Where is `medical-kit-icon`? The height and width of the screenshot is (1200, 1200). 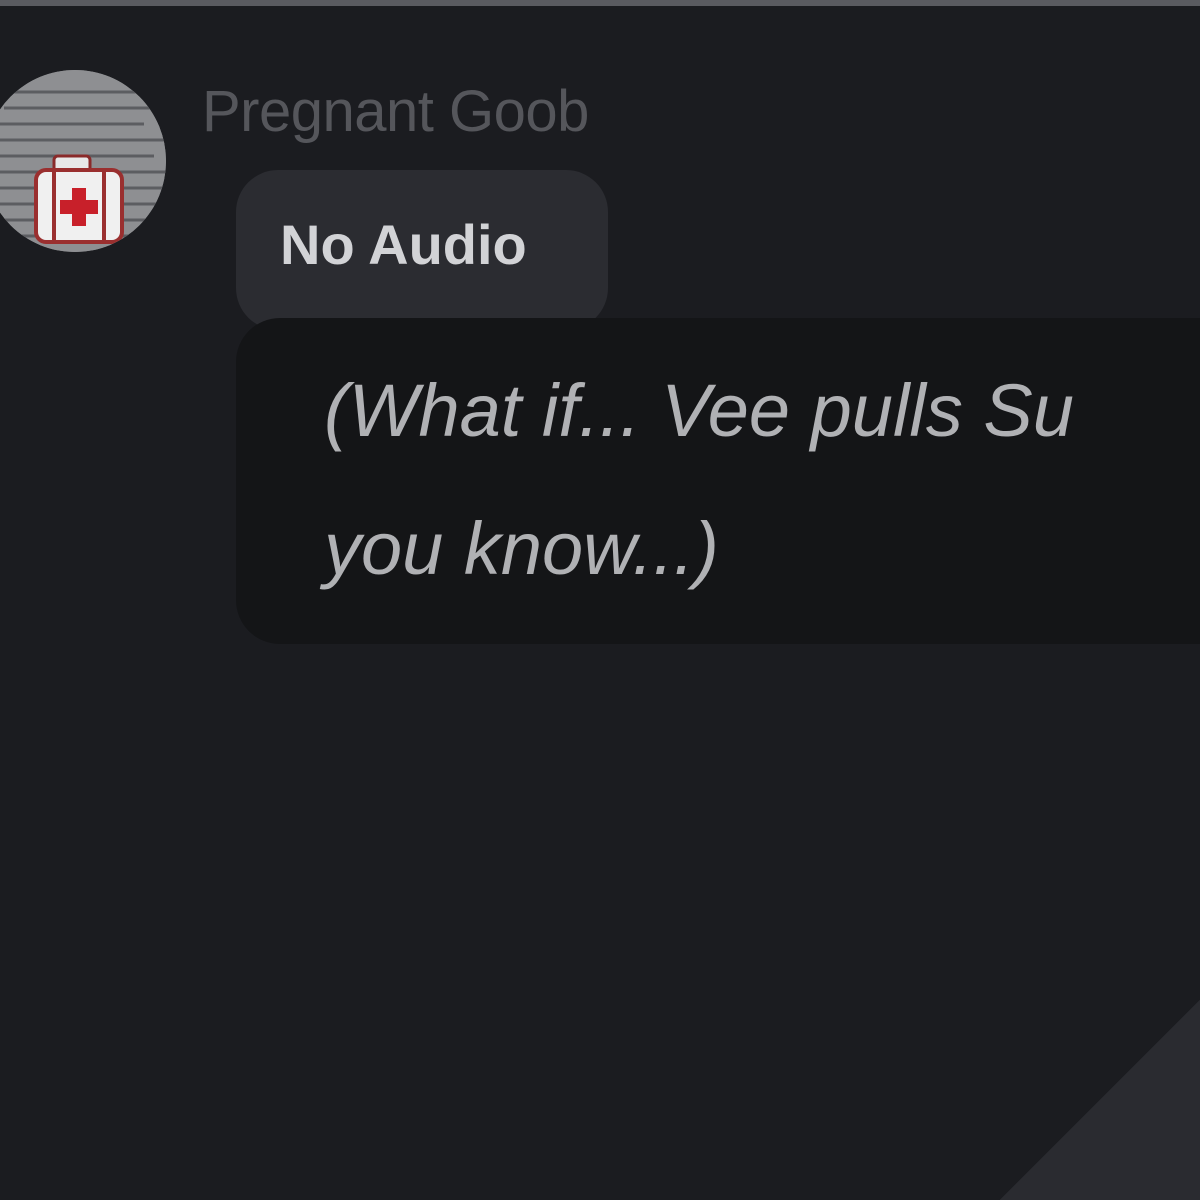
medical-kit-icon is located at coordinates (83, 161).